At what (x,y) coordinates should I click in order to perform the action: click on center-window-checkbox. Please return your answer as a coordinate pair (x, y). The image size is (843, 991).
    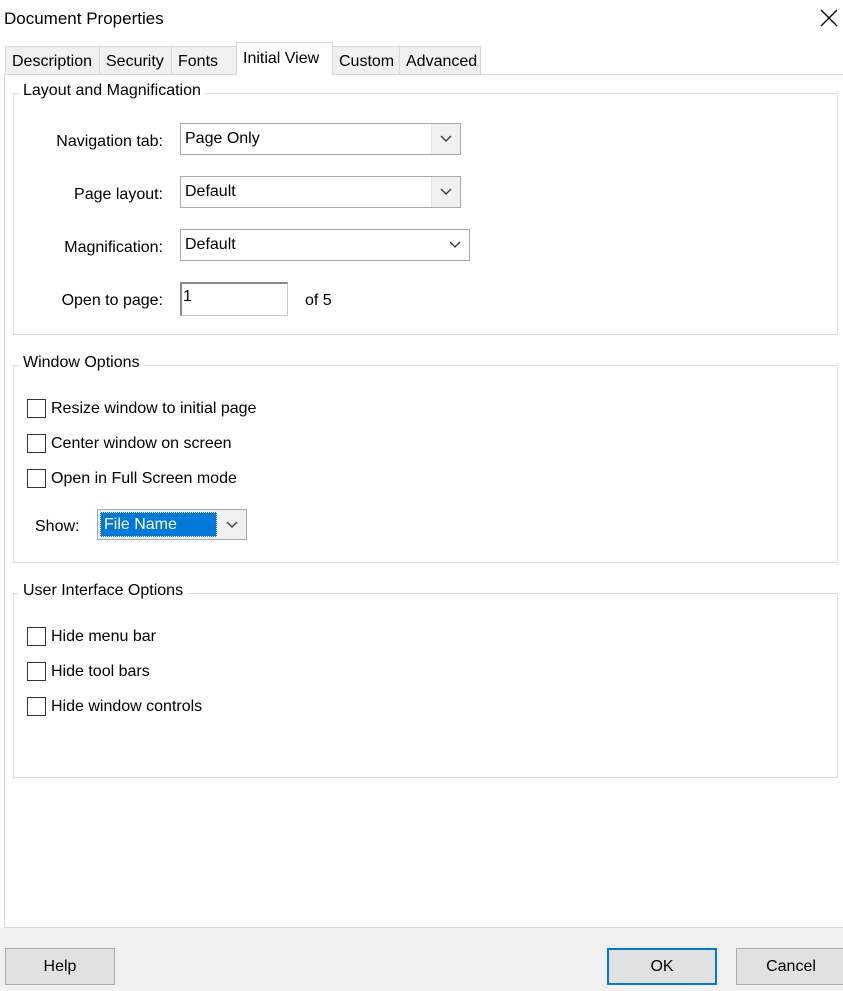
    Looking at the image, I should click on (36, 443).